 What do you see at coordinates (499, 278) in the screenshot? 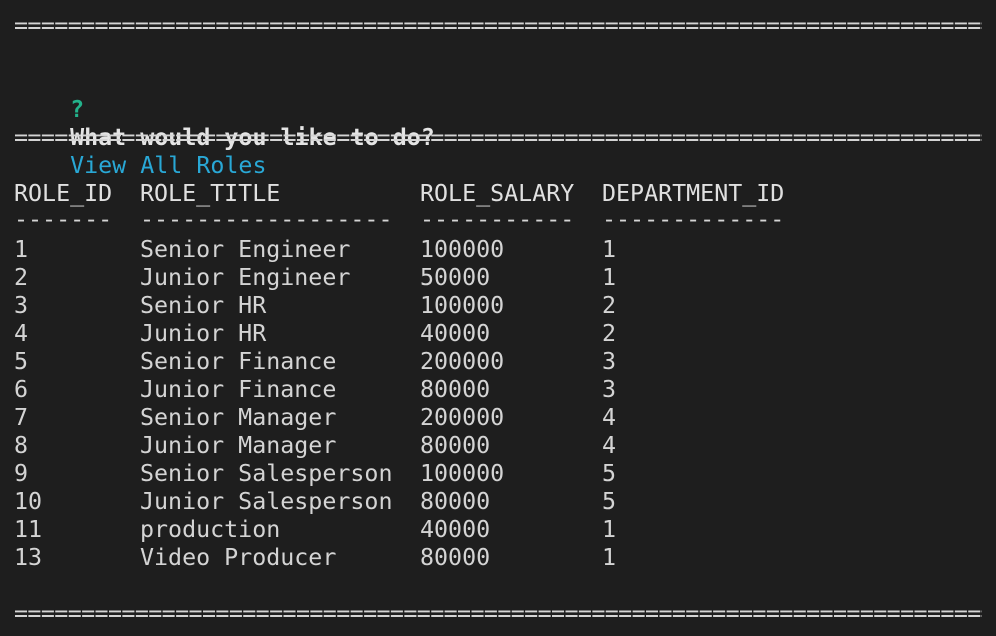
I see `table-row: 2 Junior Engineer 50000 1` at bounding box center [499, 278].